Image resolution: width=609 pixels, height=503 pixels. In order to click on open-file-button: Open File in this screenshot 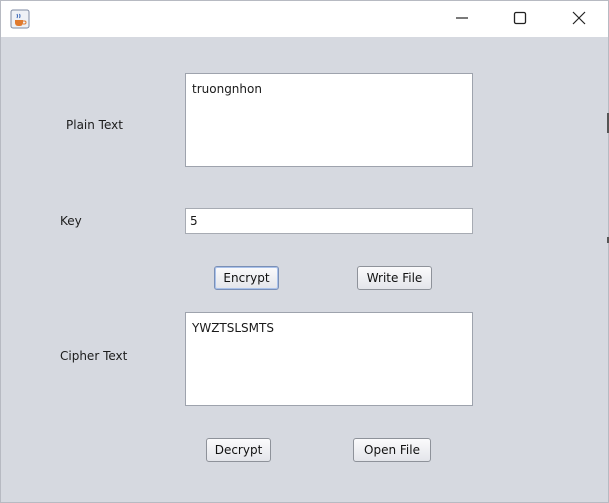, I will do `click(392, 450)`.